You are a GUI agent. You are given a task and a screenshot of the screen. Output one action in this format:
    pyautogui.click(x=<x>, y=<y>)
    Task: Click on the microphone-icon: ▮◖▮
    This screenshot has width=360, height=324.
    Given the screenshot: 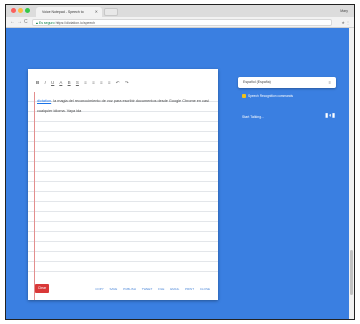 What is the action you would take?
    pyautogui.click(x=330, y=116)
    